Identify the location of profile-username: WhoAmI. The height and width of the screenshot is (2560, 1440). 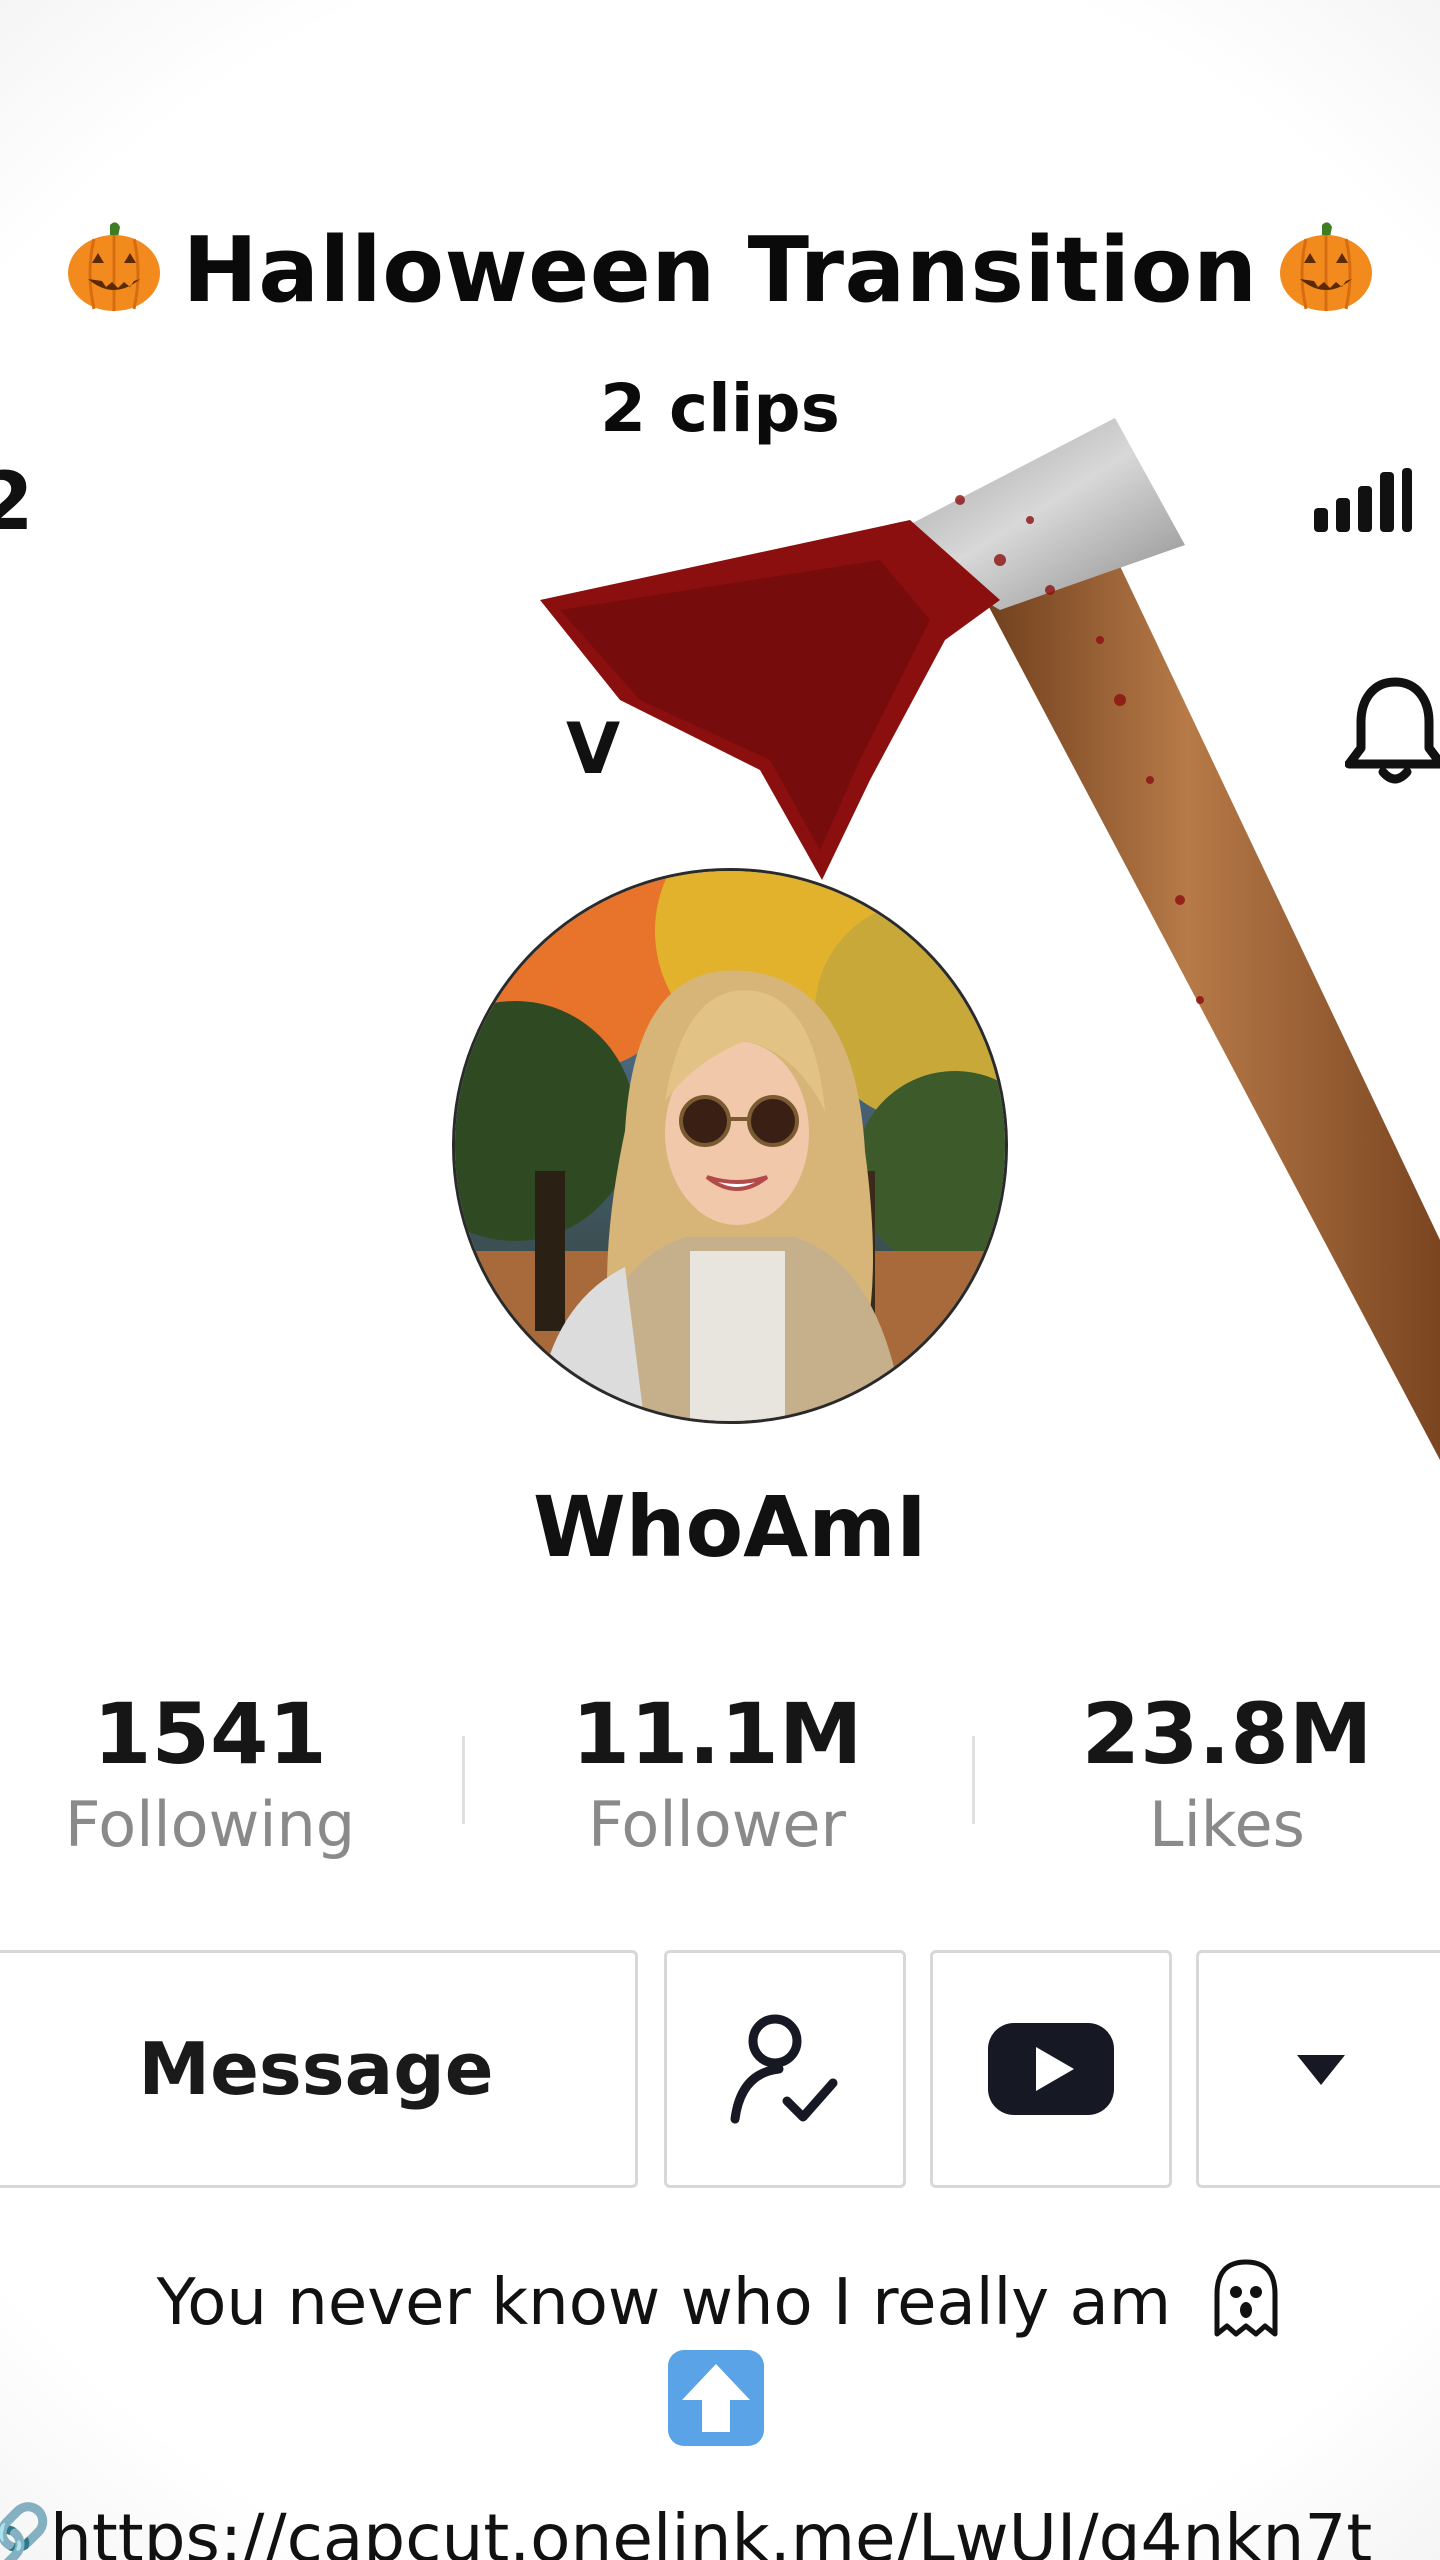
(730, 1527).